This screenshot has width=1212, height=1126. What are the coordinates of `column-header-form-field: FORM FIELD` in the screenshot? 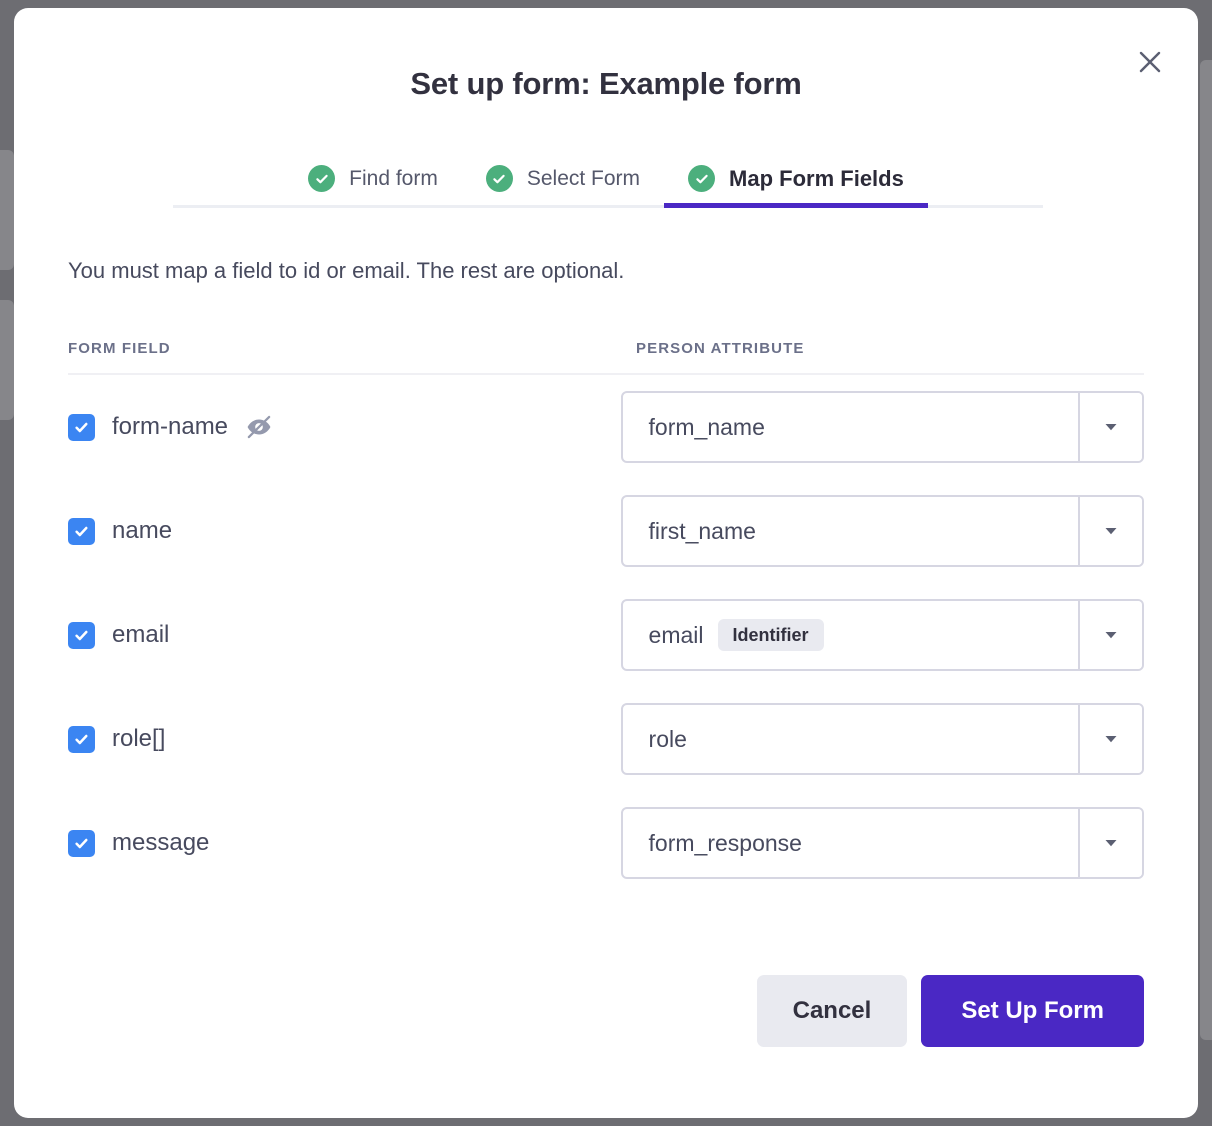 It's located at (119, 348).